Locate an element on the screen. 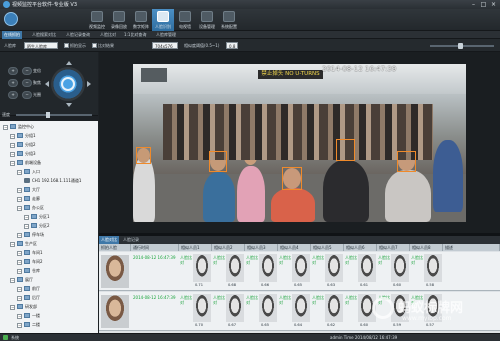  tab-online-capture: 在线抓拍 is located at coordinates (12, 35).